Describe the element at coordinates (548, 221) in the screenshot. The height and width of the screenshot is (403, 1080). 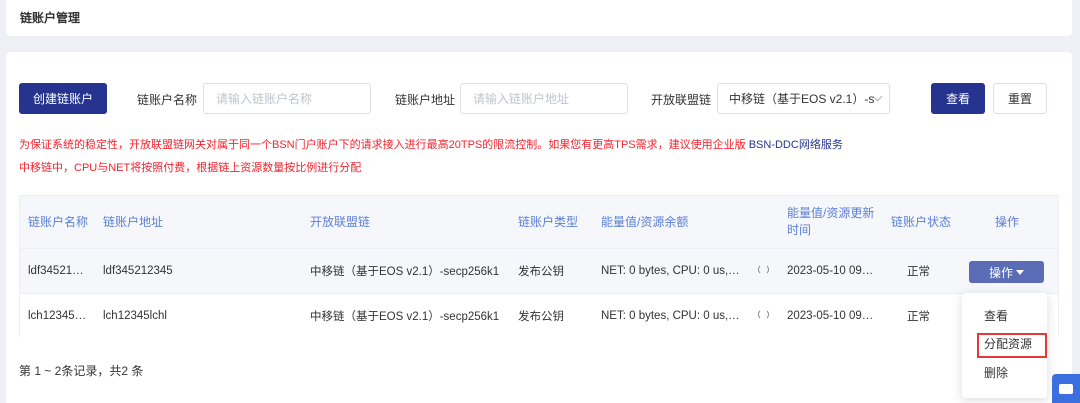
I see `col-header-type: 链账户类型` at that location.